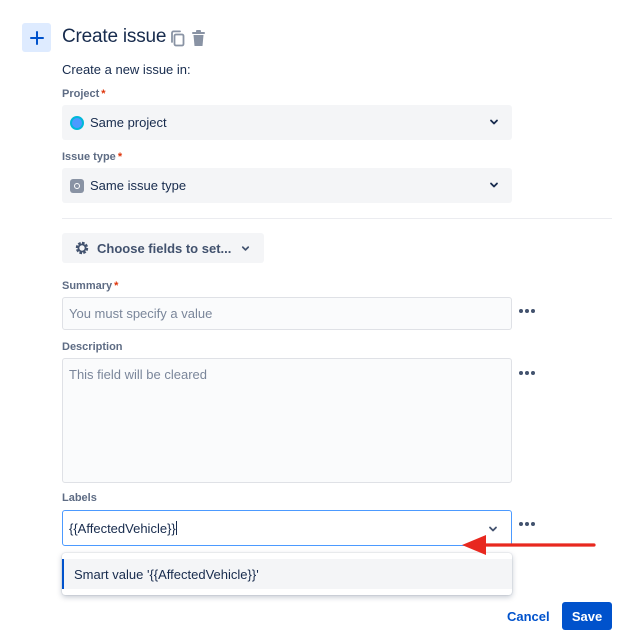 The width and height of the screenshot is (634, 642). Describe the element at coordinates (77, 122) in the screenshot. I see `project-avatar-icon` at that location.